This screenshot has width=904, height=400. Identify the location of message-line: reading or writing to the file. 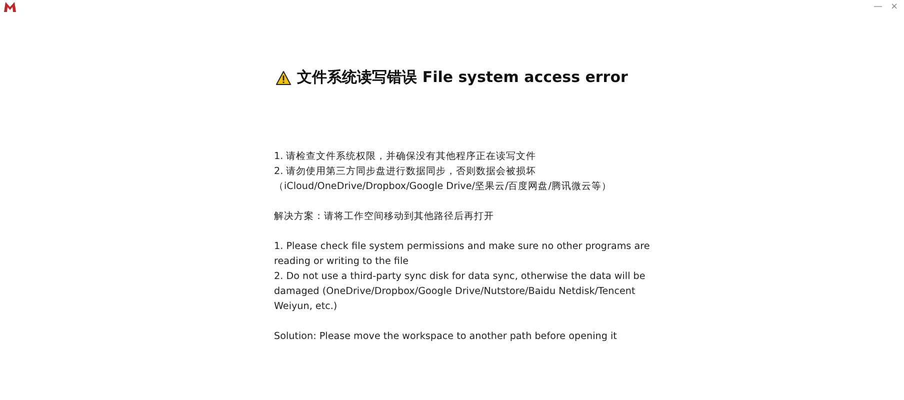
(341, 262).